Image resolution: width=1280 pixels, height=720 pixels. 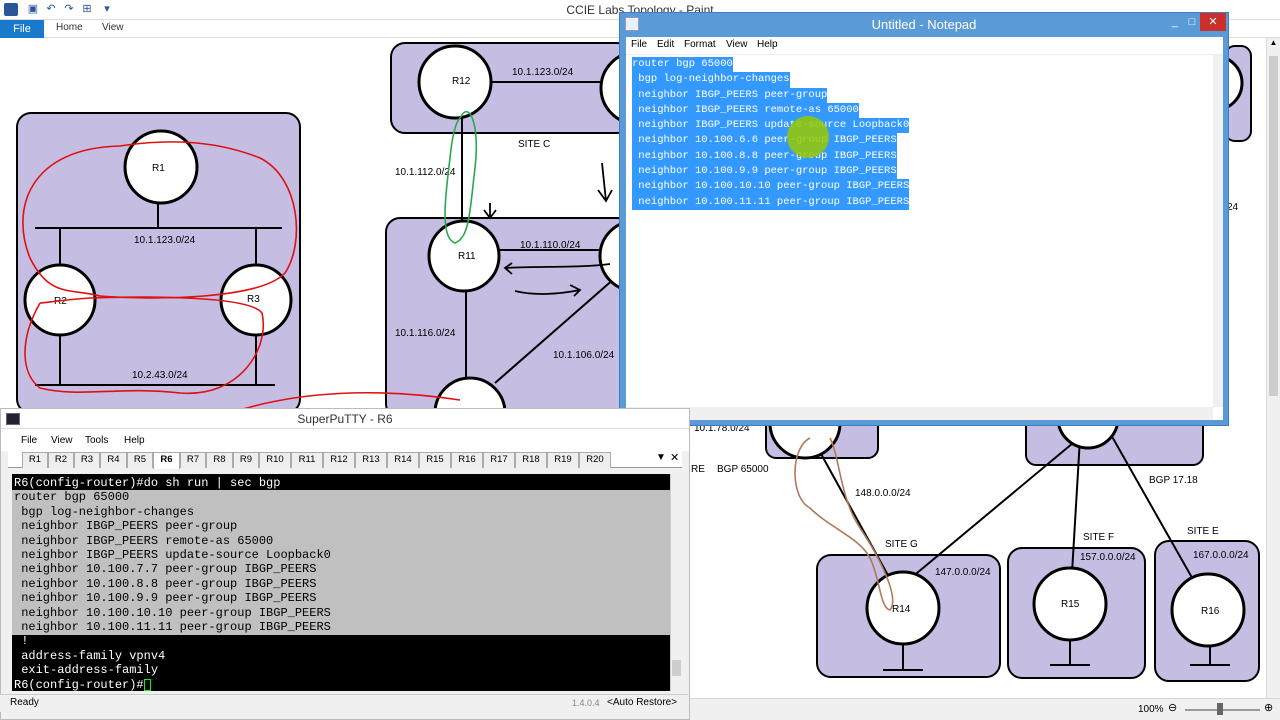 I want to click on net-label-5: 10.1.110.0/24, so click(x=550, y=245).